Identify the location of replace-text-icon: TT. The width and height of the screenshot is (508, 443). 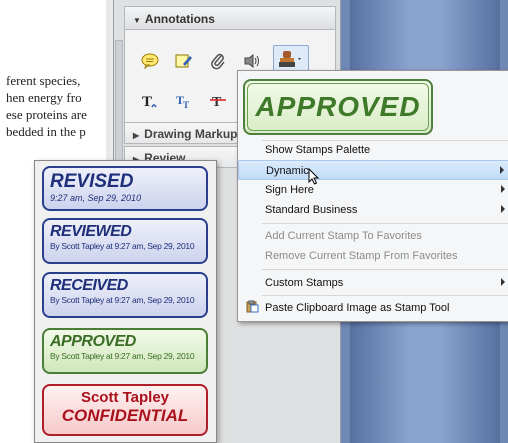
(184, 101).